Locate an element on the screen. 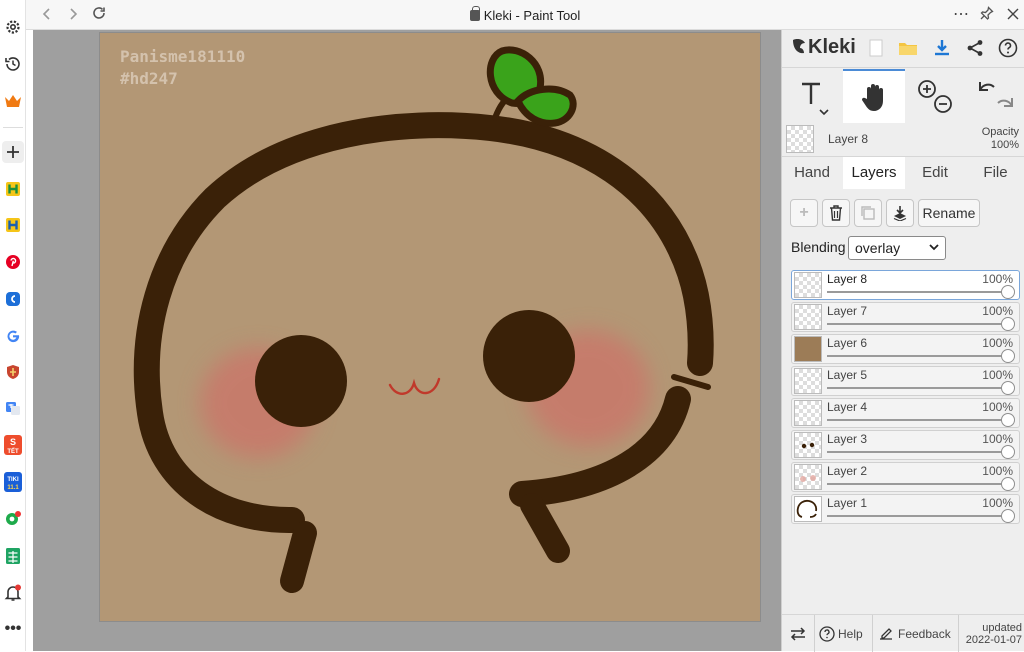 This screenshot has width=1024, height=652. blending-select: overlay is located at coordinates (897, 248).